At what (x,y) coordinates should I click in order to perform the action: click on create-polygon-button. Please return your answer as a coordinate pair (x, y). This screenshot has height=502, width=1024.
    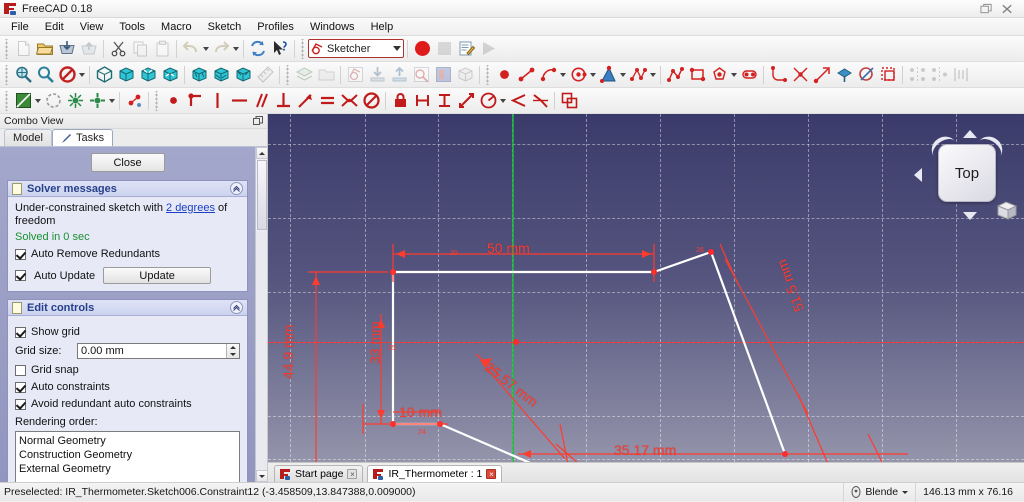
    Looking at the image, I should click on (719, 75).